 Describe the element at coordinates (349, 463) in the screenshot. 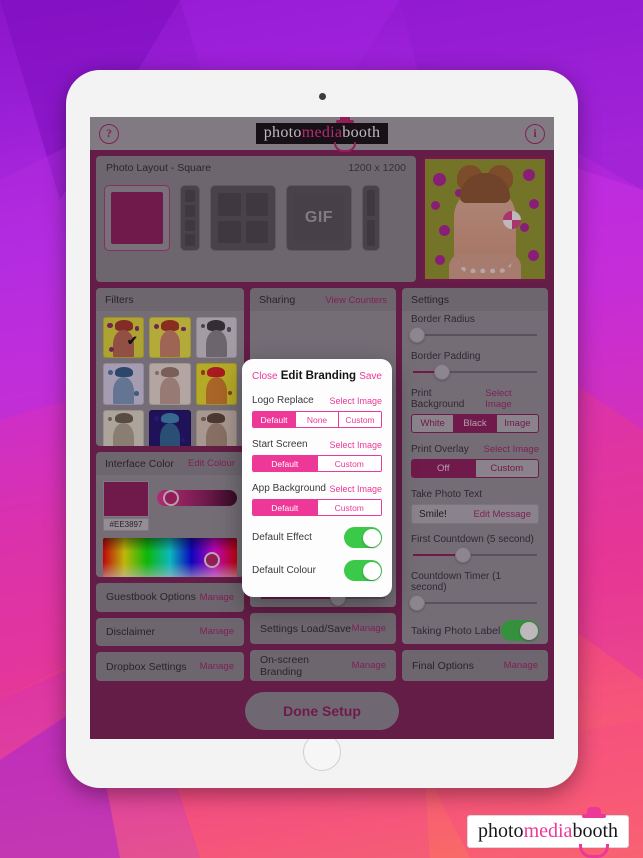

I see `start-screen-option-custom: Custom` at that location.